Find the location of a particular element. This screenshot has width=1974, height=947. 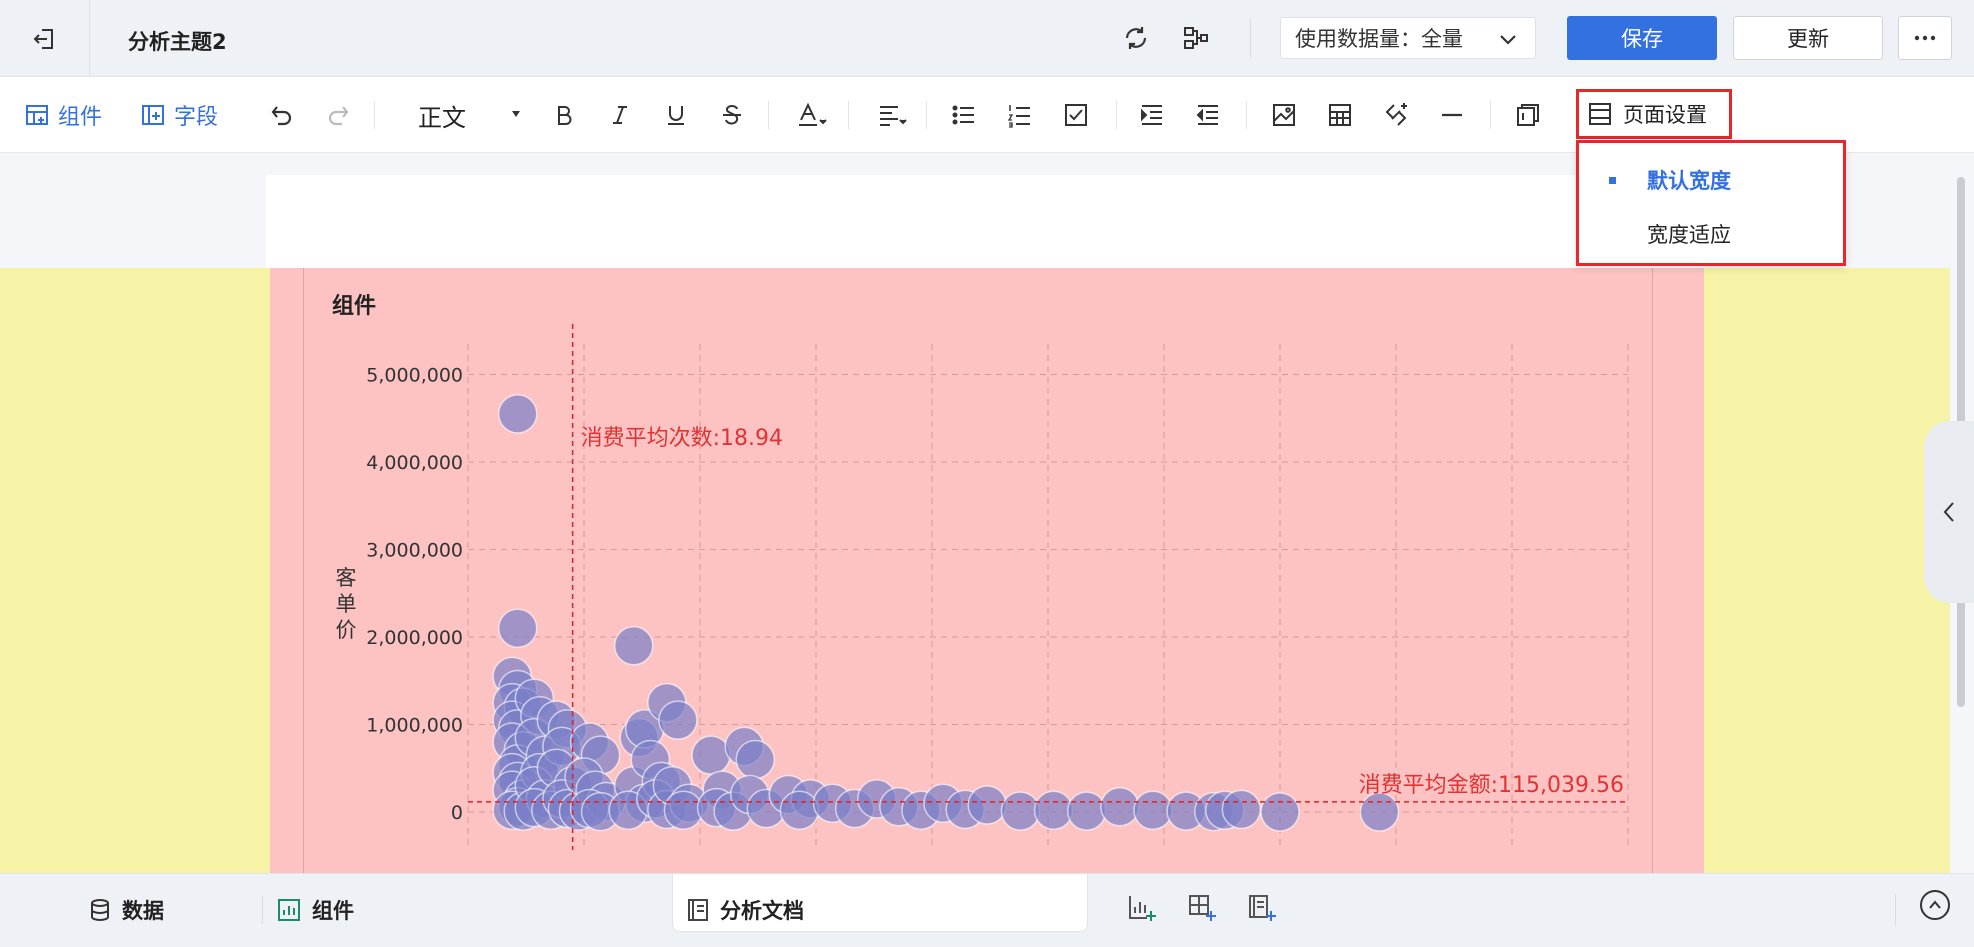

redo-button is located at coordinates (338, 115).